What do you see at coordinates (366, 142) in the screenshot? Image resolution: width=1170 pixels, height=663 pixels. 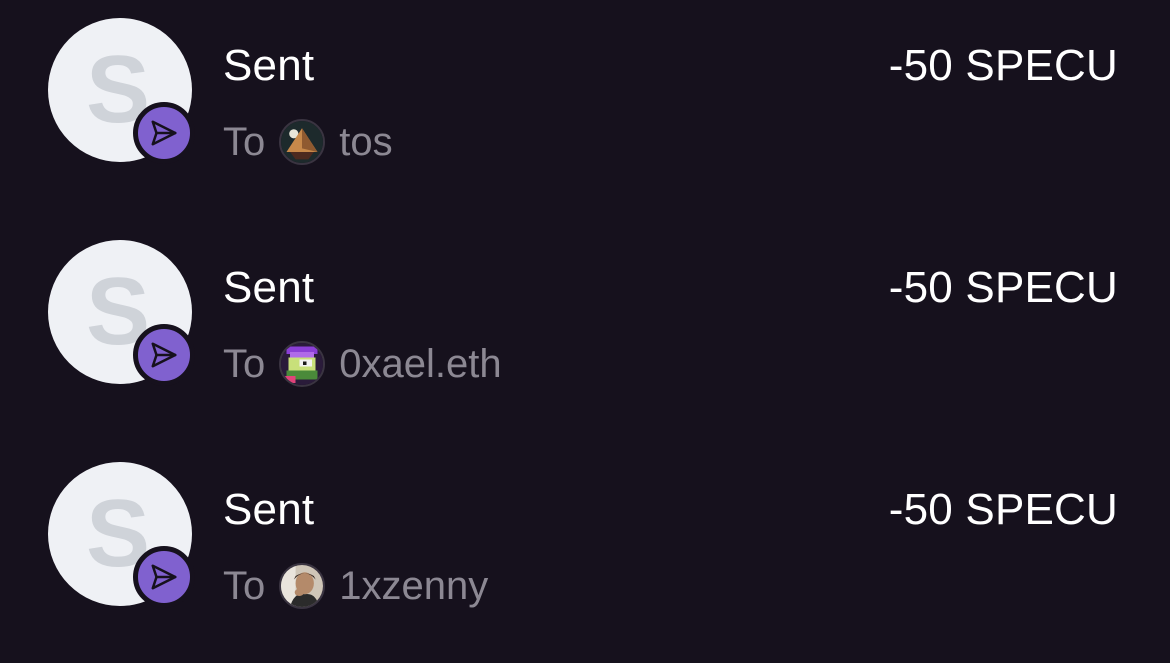 I see `recipient-name: tos` at bounding box center [366, 142].